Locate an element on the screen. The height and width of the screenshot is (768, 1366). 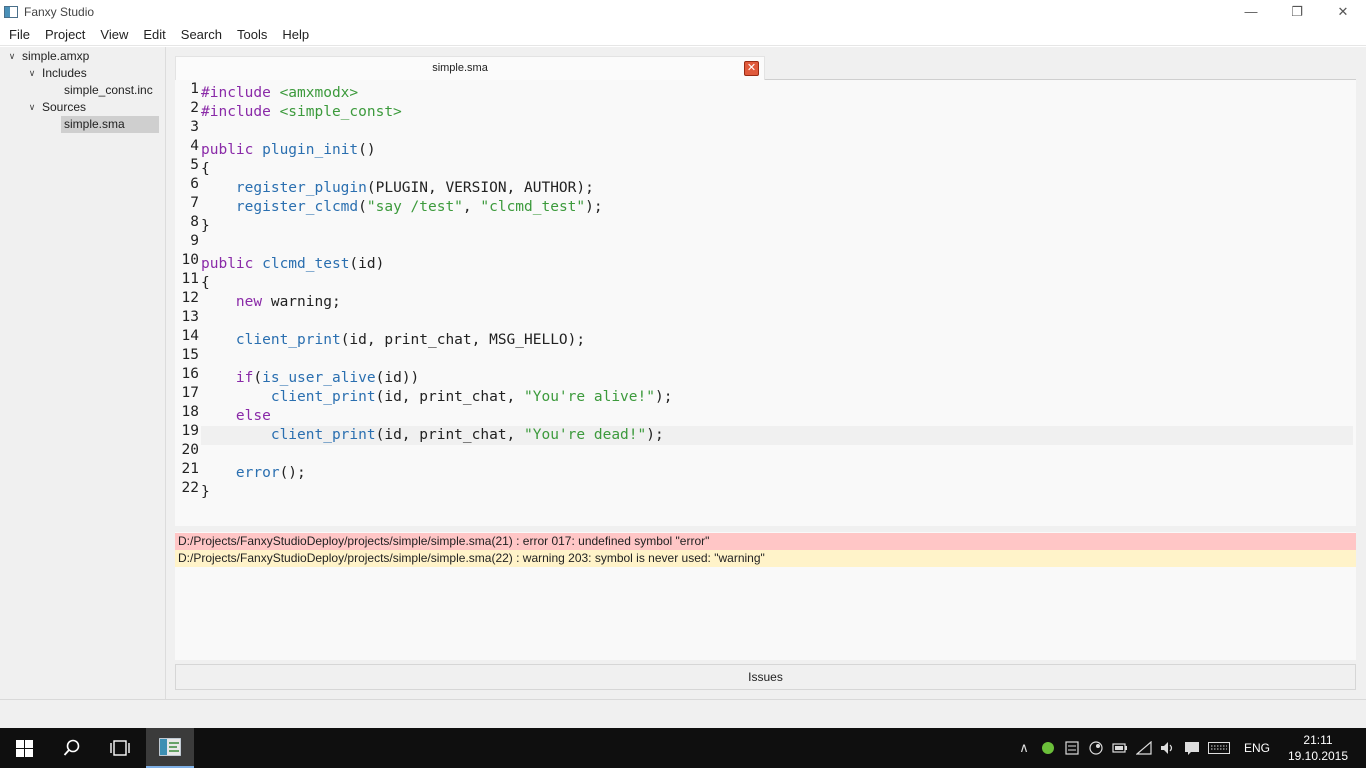
tree-item-source-file: simple.sma is located at coordinates (110, 124).